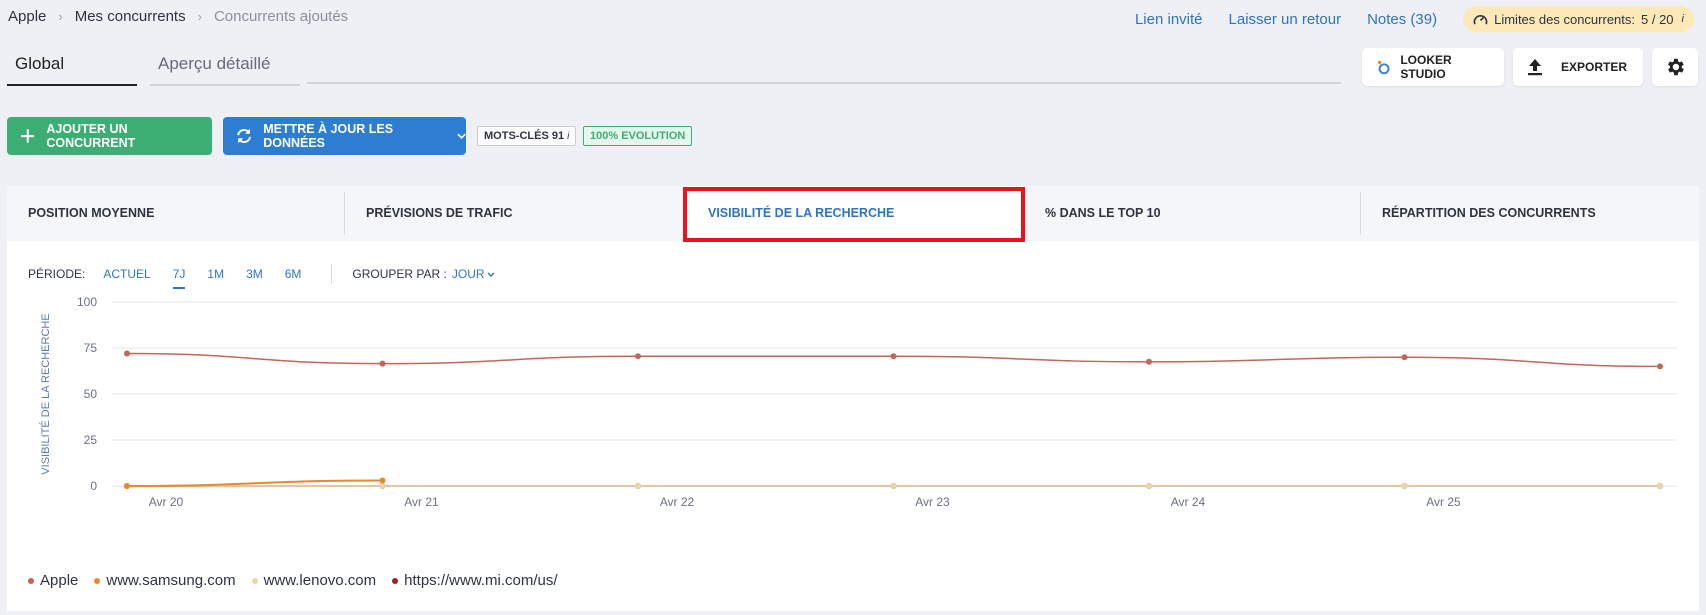 This screenshot has height=615, width=1706. Describe the element at coordinates (1188, 502) in the screenshot. I see `x-tick-label: Avr 24` at that location.